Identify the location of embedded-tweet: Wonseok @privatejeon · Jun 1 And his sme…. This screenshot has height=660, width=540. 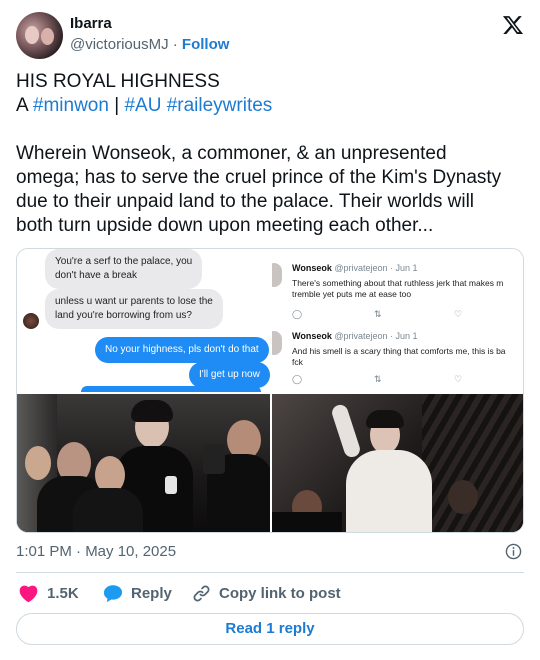
(397, 360).